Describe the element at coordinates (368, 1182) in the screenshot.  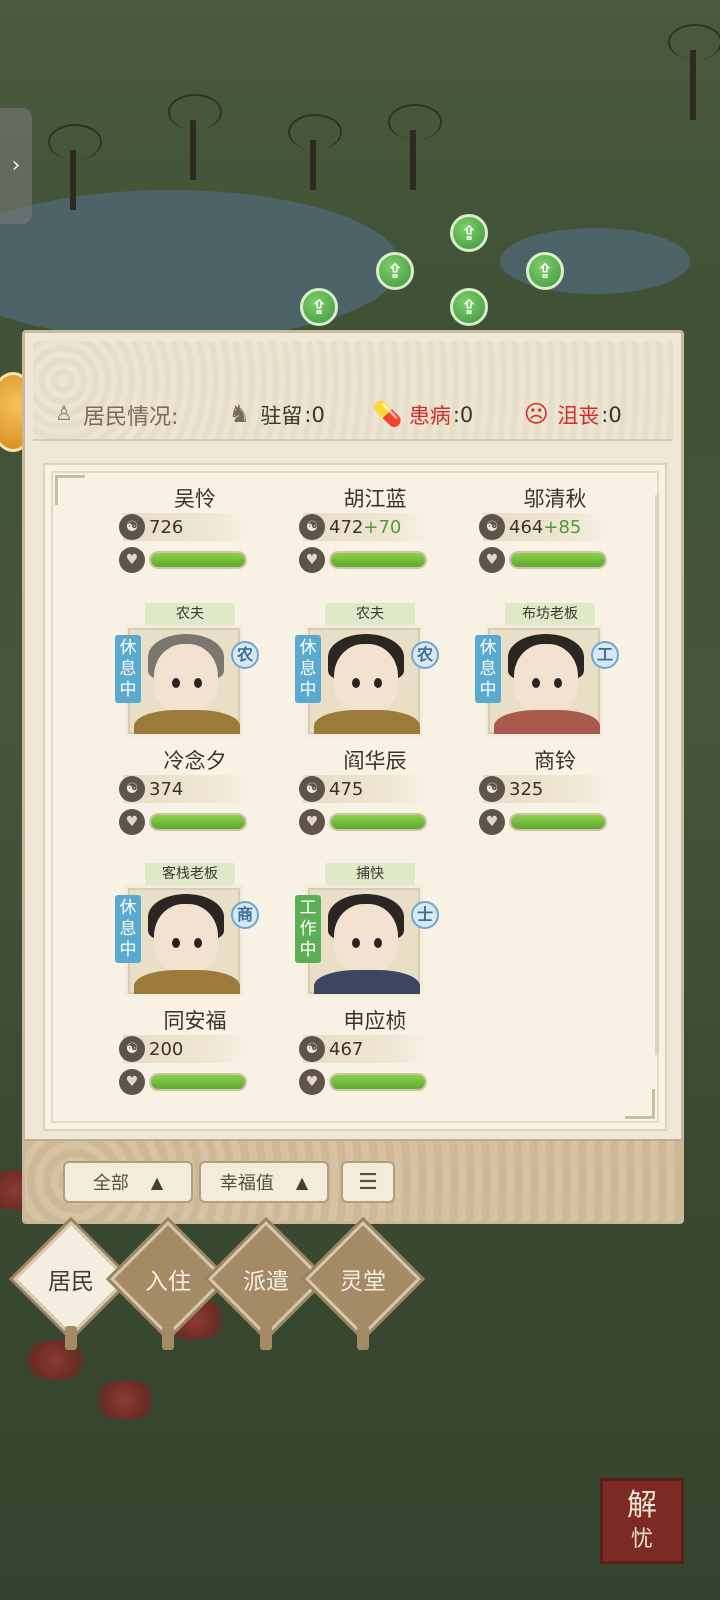
I see `list-view-button: ☰` at that location.